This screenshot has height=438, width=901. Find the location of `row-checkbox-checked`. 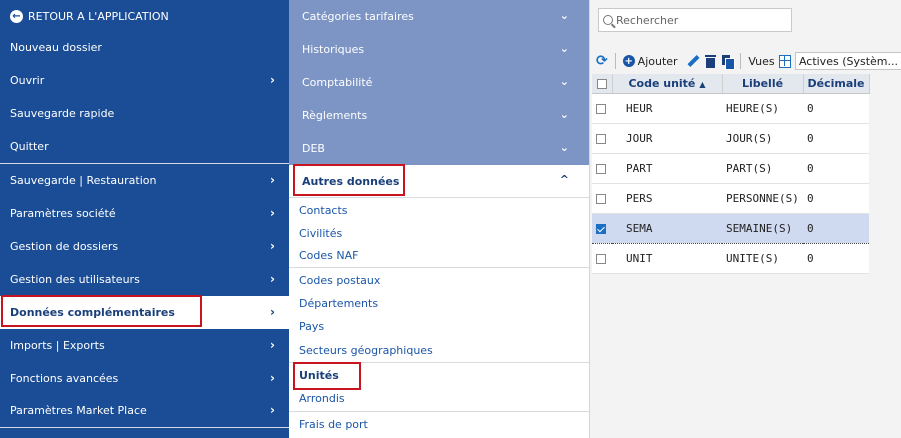

row-checkbox-checked is located at coordinates (601, 228).